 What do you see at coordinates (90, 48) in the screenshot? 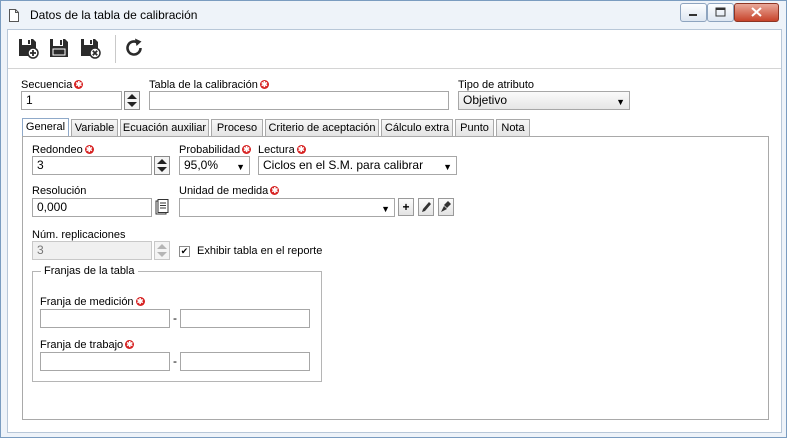
I see `save-close-icon` at bounding box center [90, 48].